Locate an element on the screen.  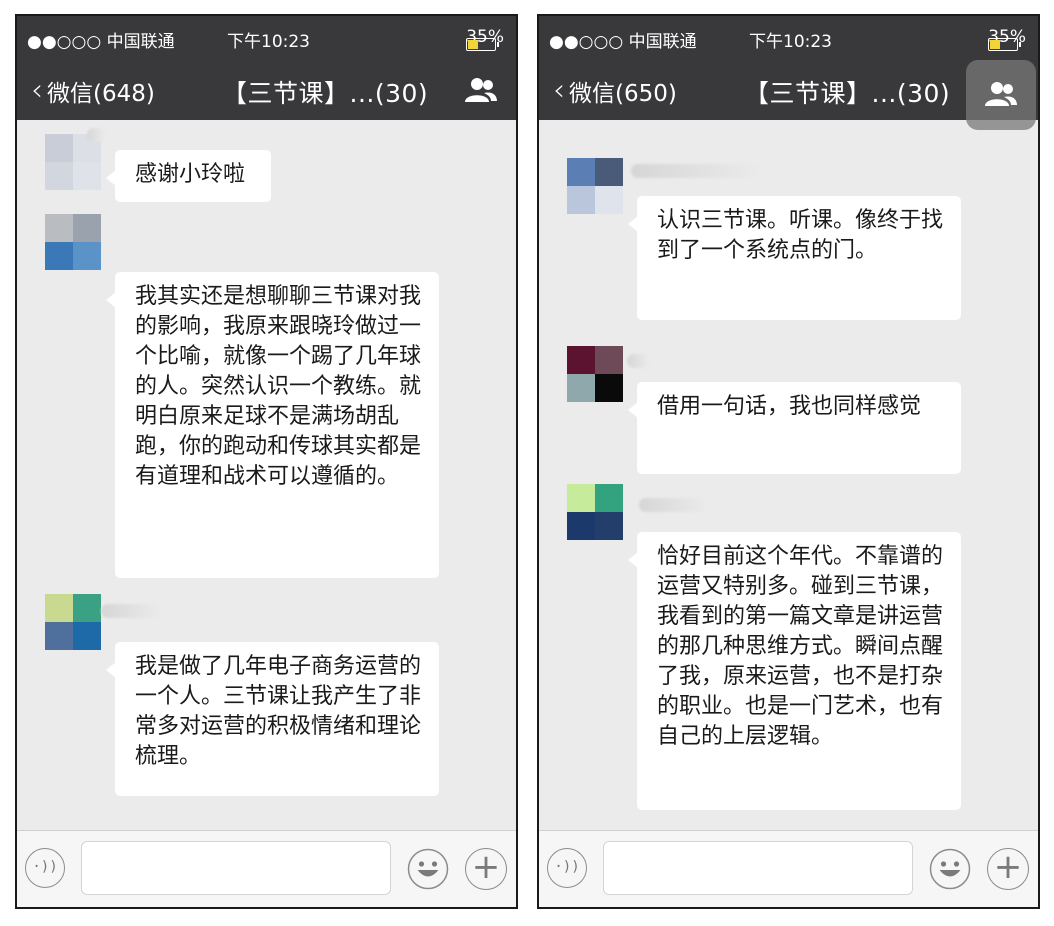
members-button is located at coordinates (481, 90).